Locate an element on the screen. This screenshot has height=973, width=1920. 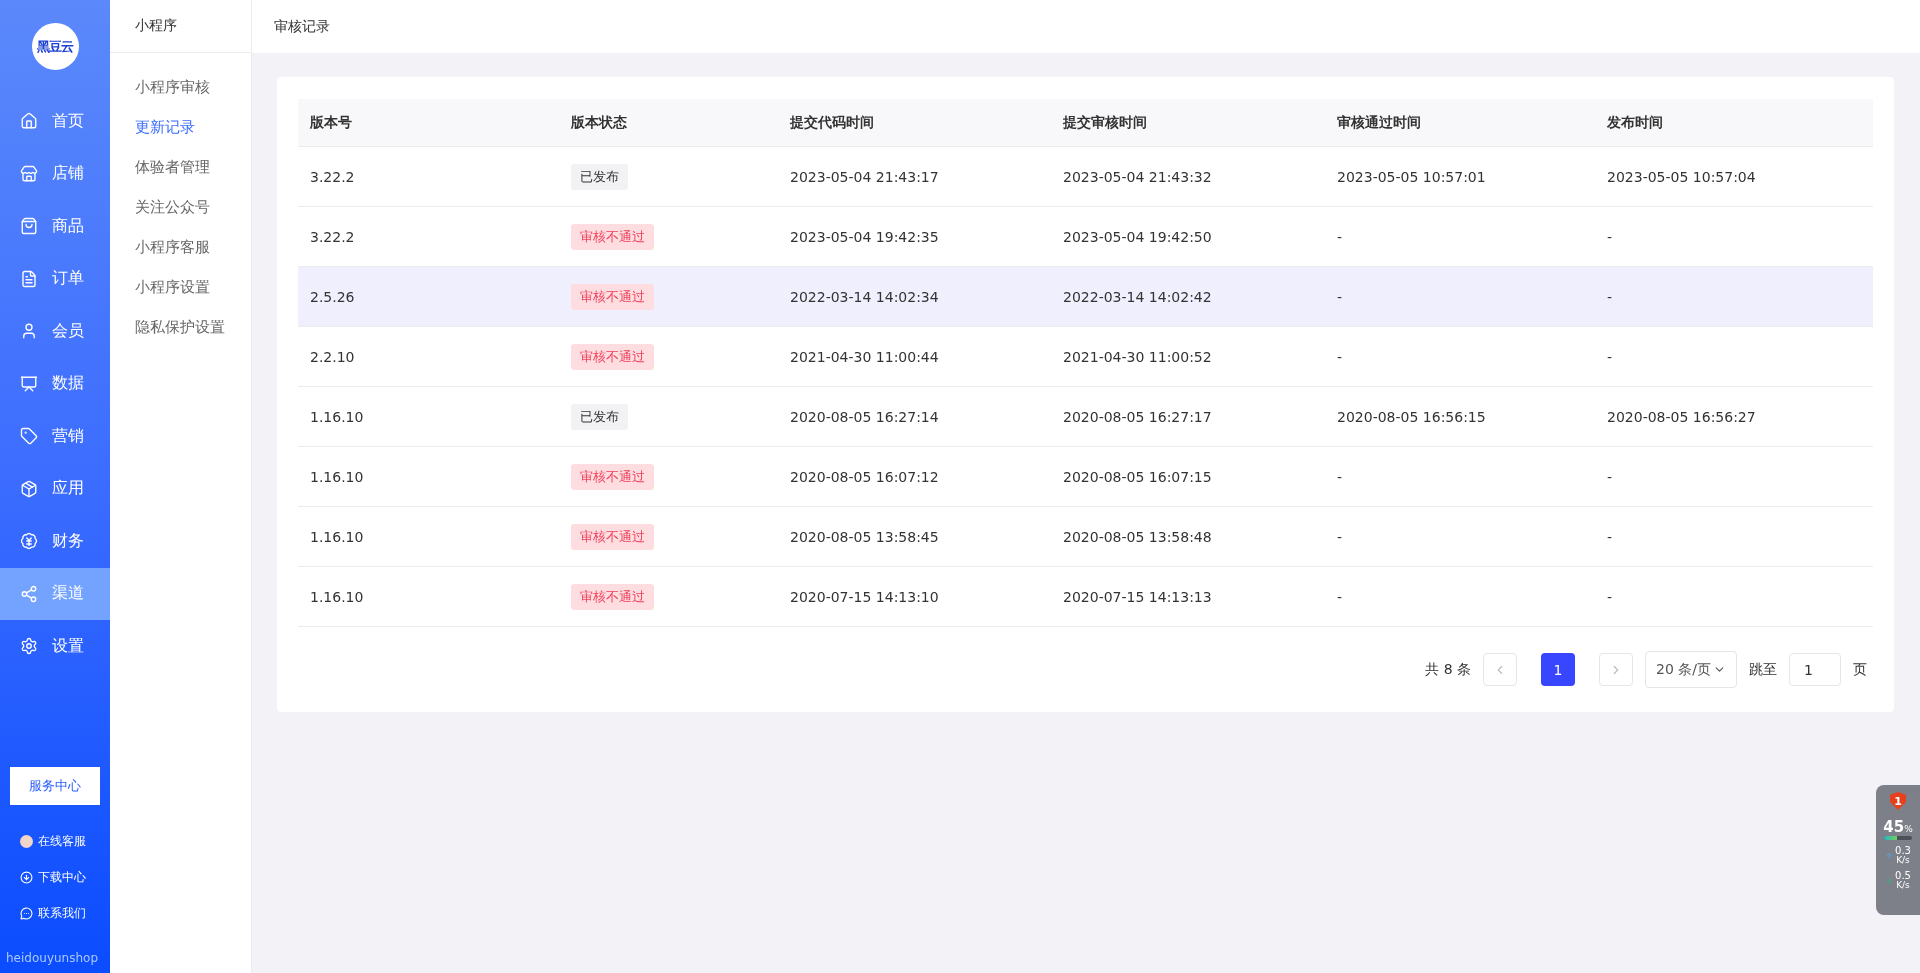
nav-item: 设置 is located at coordinates (55, 646).